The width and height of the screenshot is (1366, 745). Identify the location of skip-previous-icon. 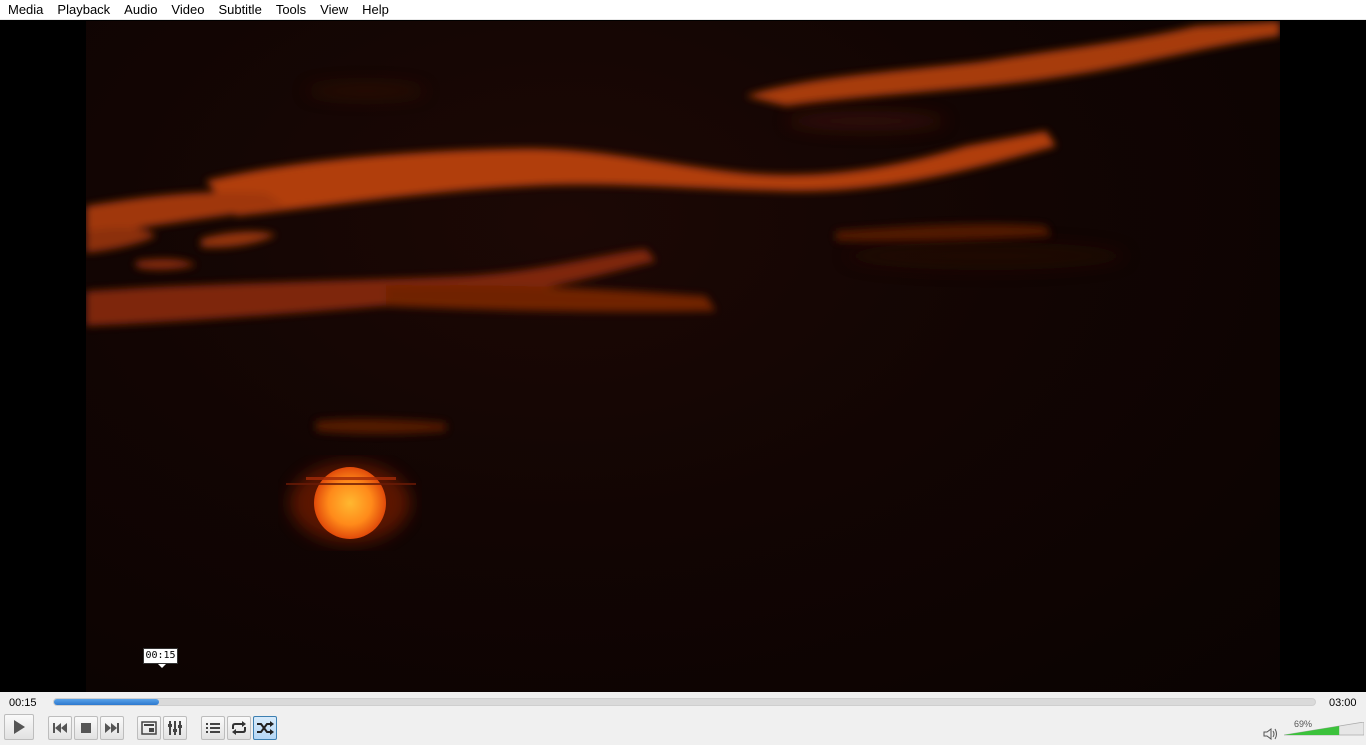
(60, 728).